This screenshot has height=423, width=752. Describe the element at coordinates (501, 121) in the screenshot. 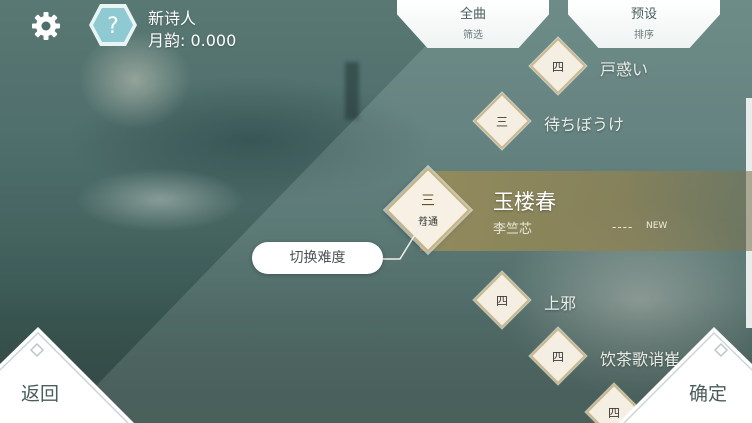

I see `difficulty-level: 三` at that location.